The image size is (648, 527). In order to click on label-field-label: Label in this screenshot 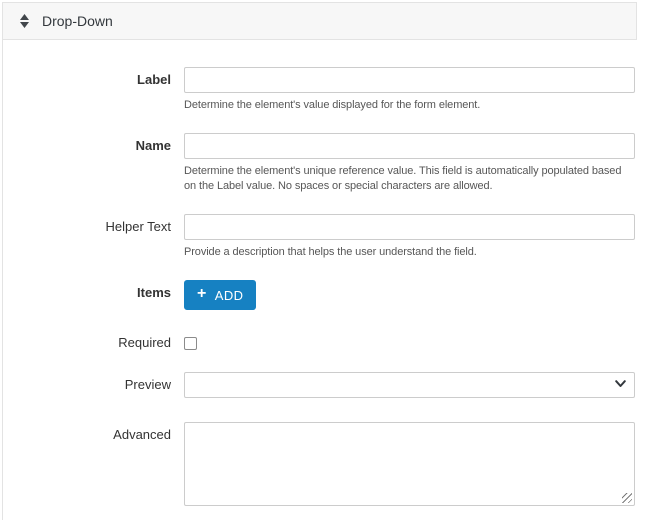, I will do `click(154, 79)`.